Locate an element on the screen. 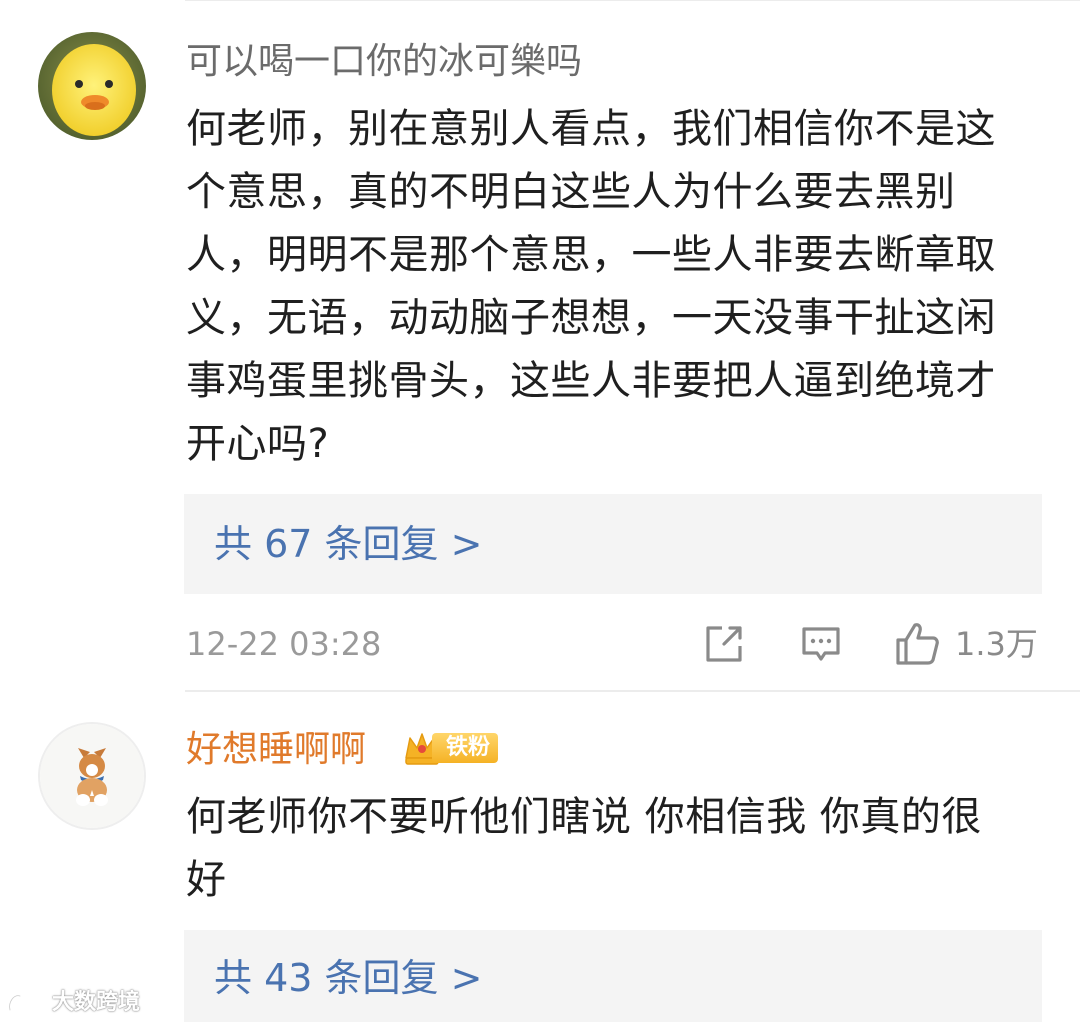 Image resolution: width=1080 pixels, height=1022 pixels. corgi-avatar-image is located at coordinates (92, 776).